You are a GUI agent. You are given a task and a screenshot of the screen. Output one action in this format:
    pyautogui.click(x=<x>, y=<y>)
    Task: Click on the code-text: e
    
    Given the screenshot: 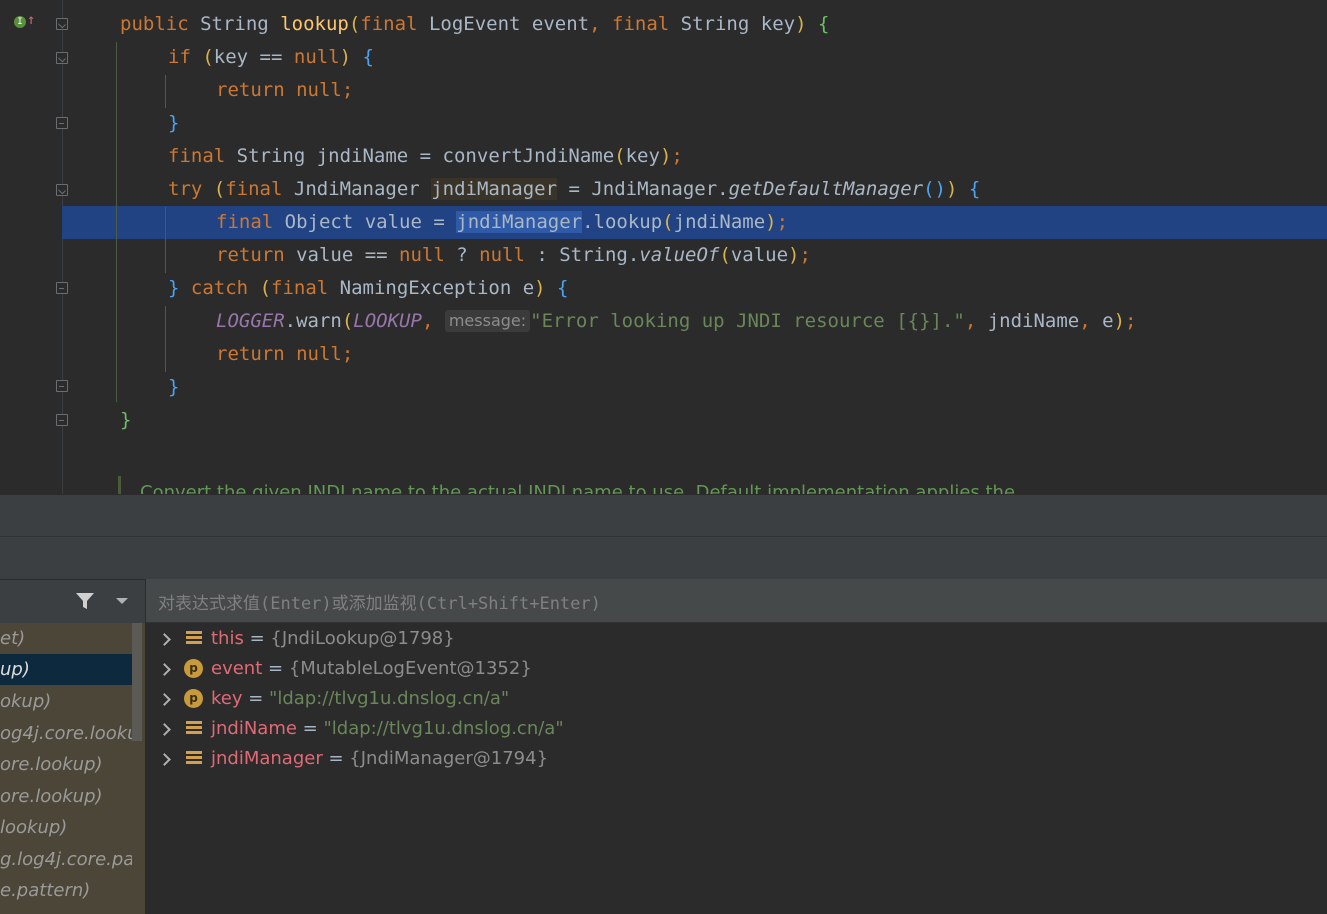 What is the action you would take?
    pyautogui.click(x=1102, y=321)
    